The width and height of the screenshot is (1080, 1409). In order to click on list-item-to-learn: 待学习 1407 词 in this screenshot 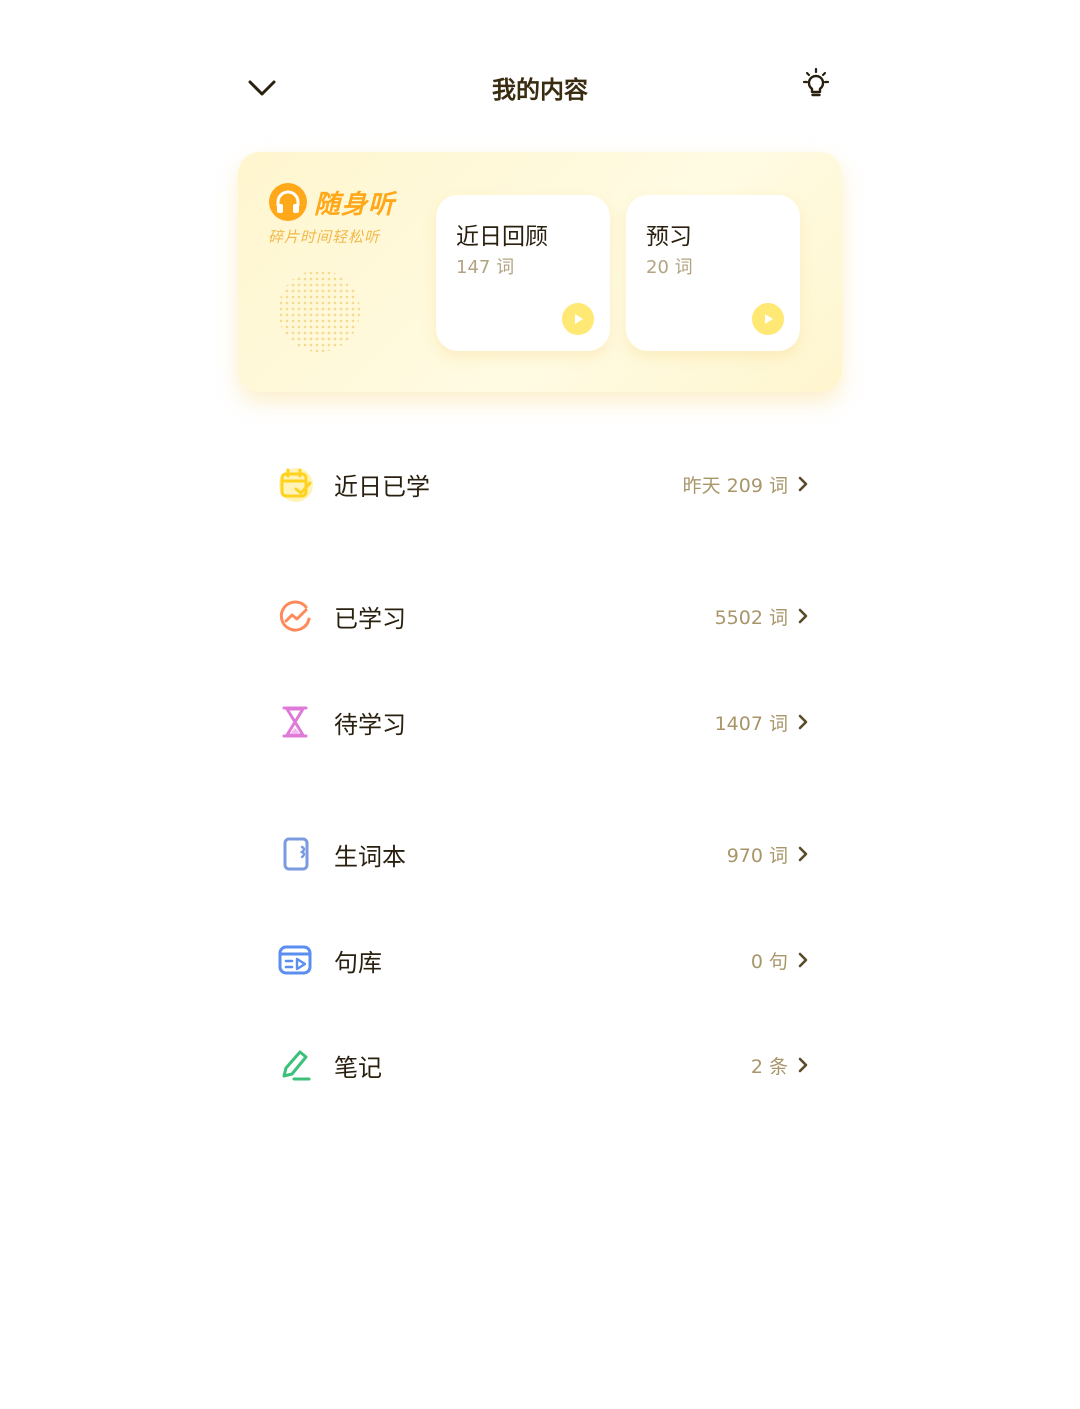, I will do `click(542, 722)`.